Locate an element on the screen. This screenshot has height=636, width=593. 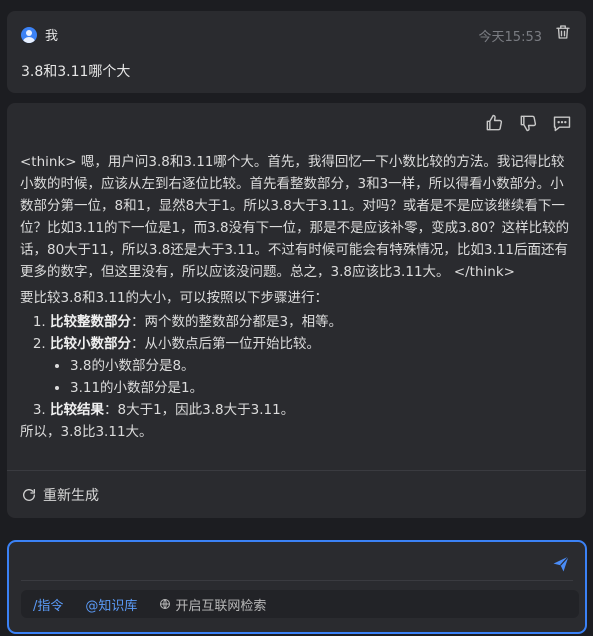
user-message-text: 3.8和3.11哪个大 is located at coordinates (76, 72).